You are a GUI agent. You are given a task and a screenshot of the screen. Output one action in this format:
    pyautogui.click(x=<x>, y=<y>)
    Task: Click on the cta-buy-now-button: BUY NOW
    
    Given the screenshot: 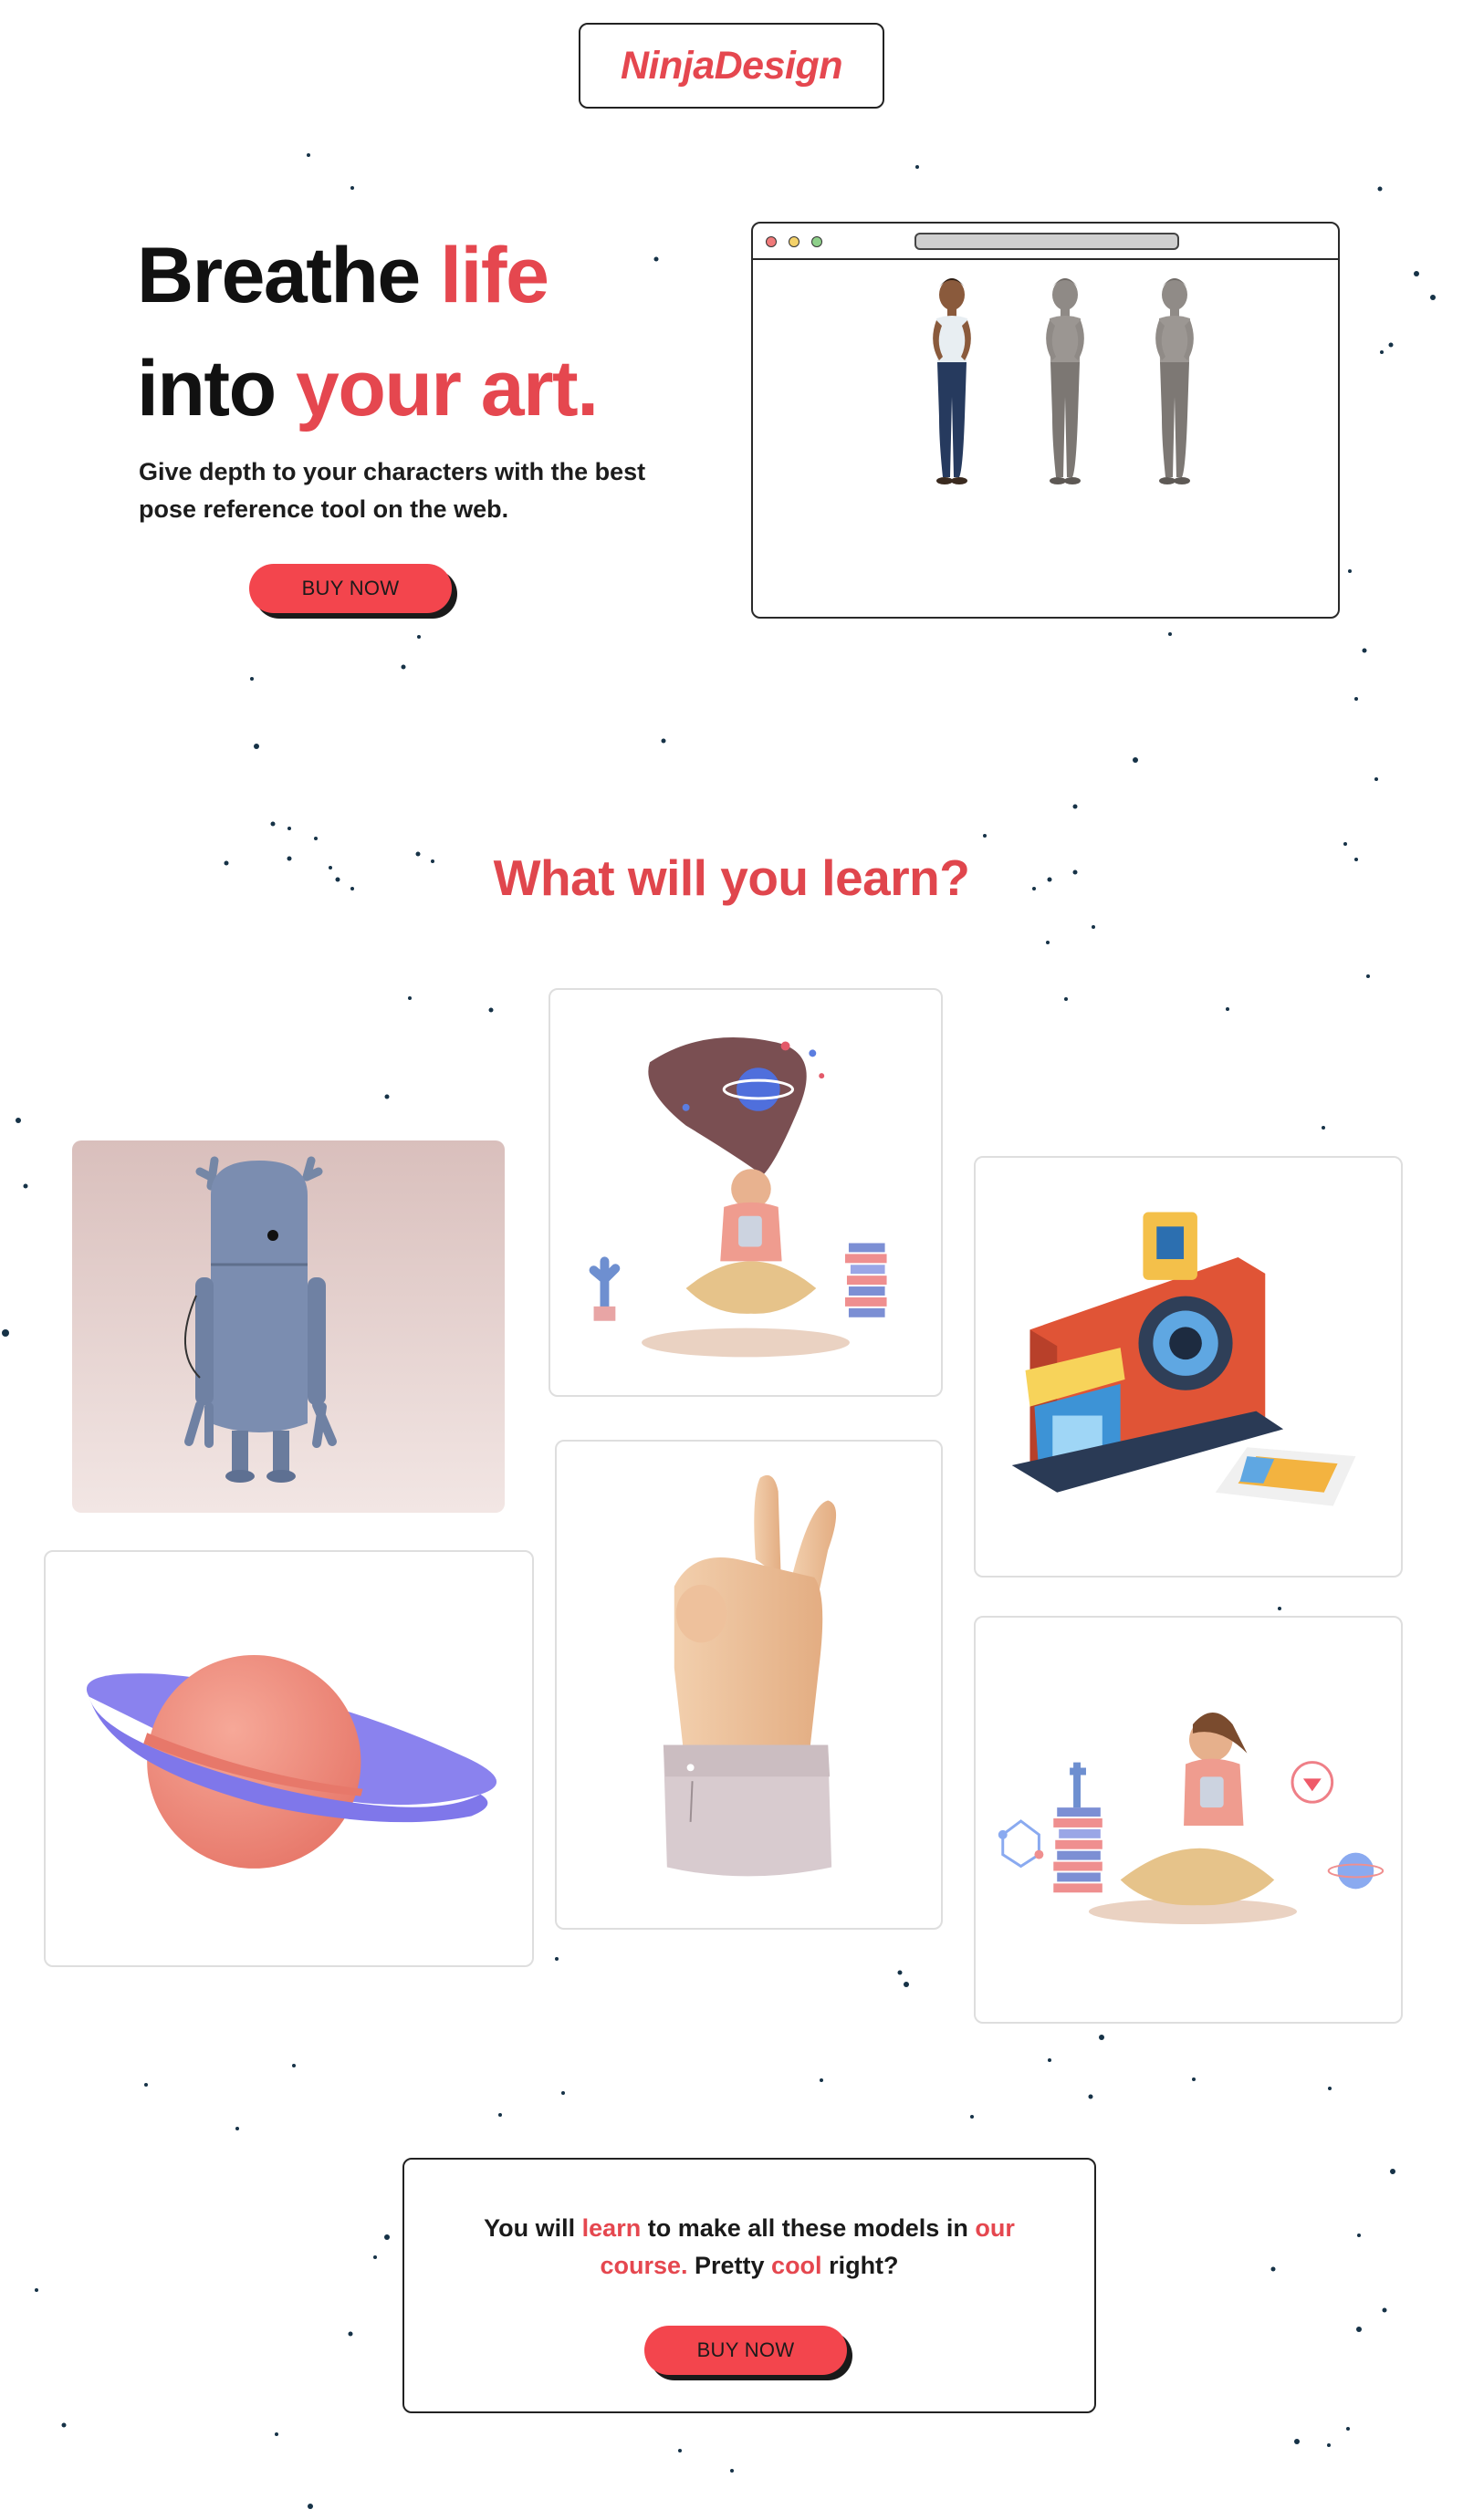 What is the action you would take?
    pyautogui.click(x=745, y=2351)
    